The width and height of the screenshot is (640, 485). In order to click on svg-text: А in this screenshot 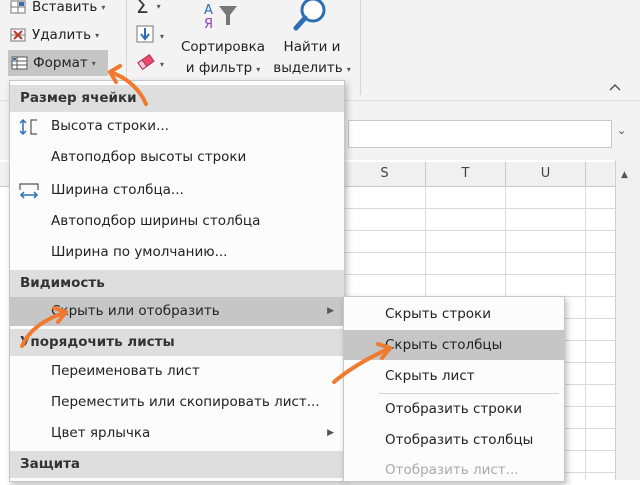, I will do `click(208, 10)`.